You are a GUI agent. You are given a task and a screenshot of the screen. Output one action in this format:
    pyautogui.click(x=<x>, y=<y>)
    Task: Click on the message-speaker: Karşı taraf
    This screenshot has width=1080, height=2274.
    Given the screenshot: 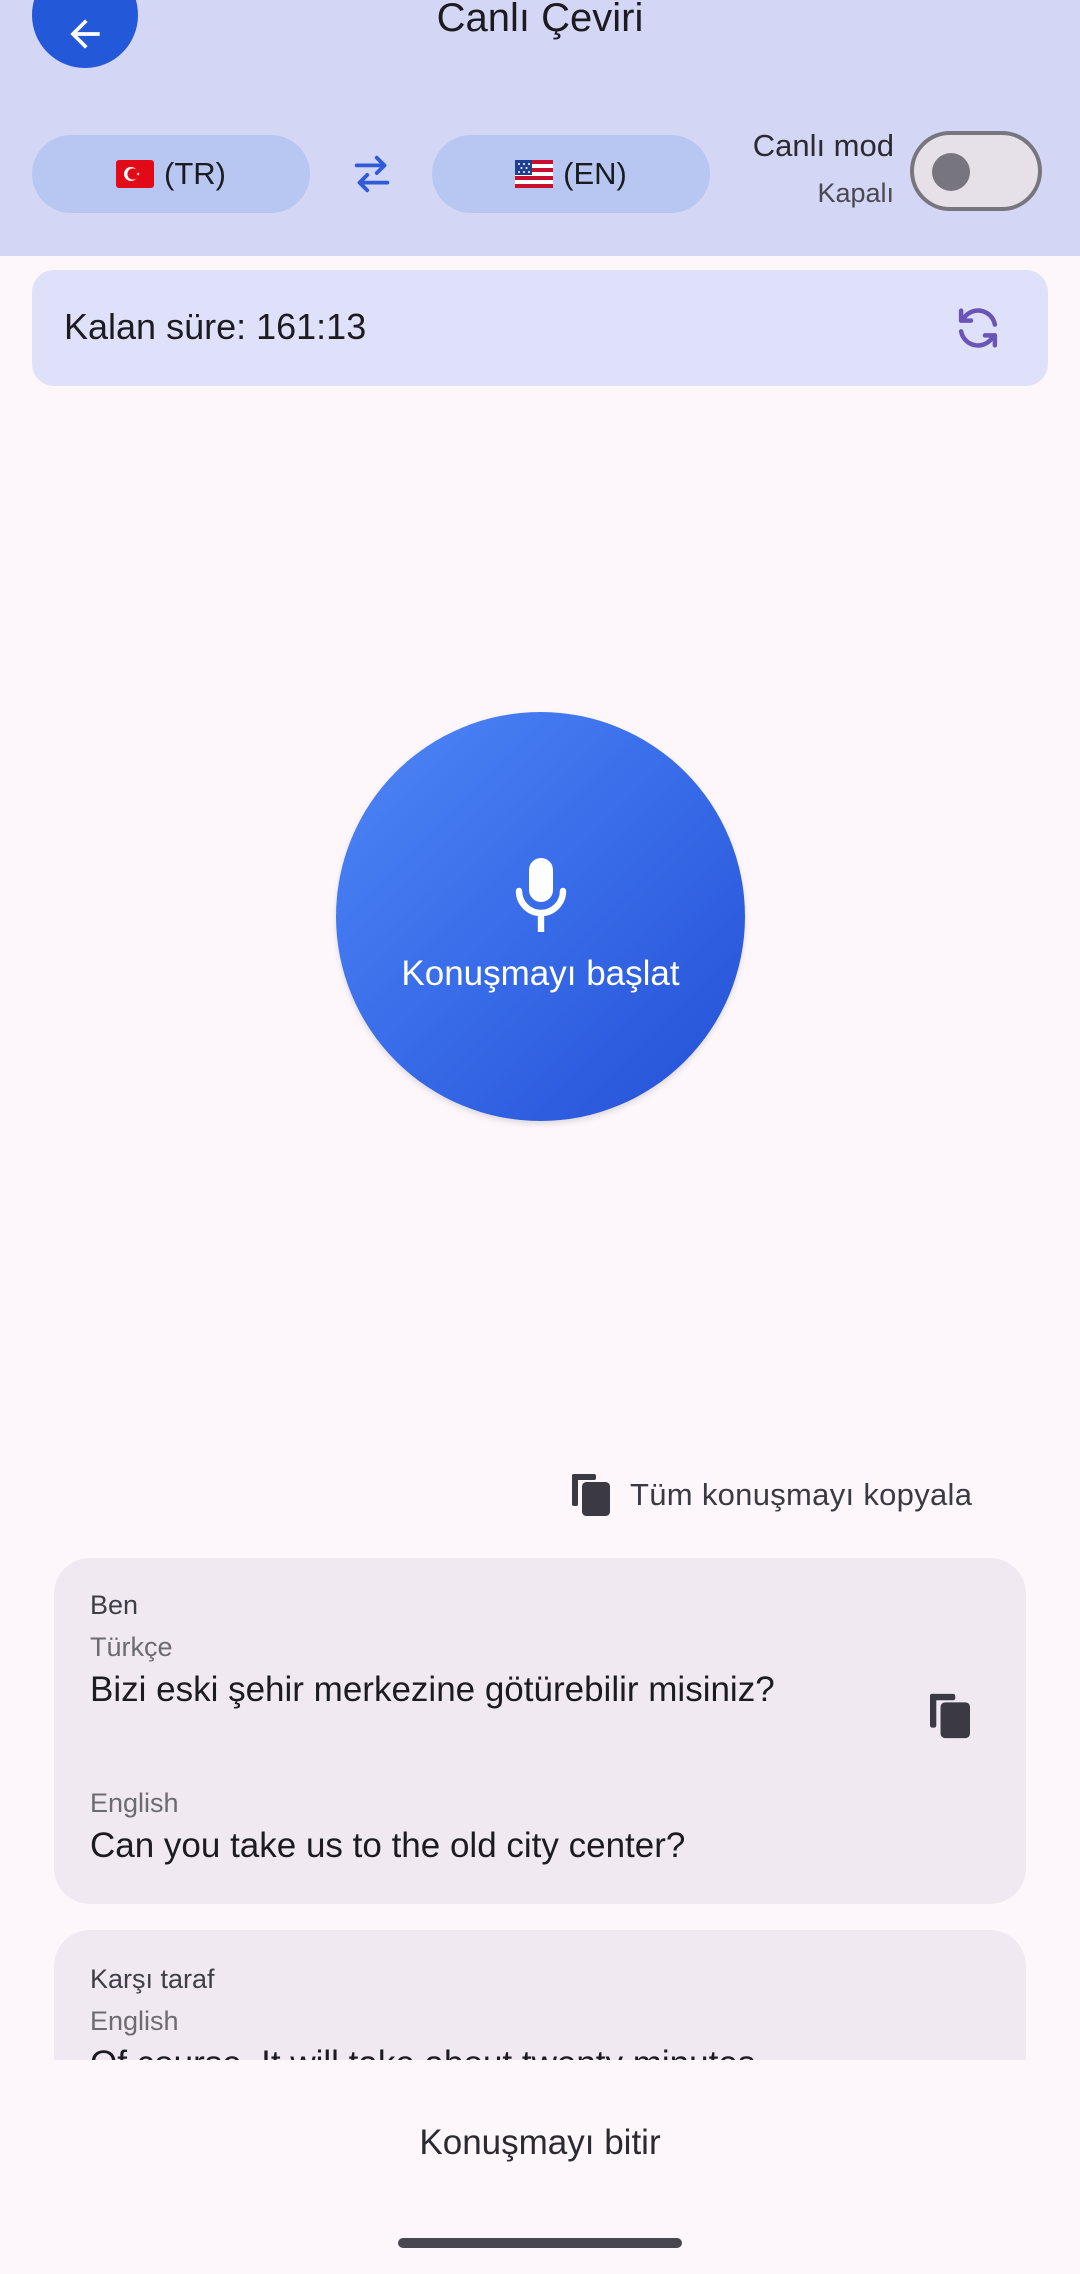 What is the action you would take?
    pyautogui.click(x=152, y=1979)
    